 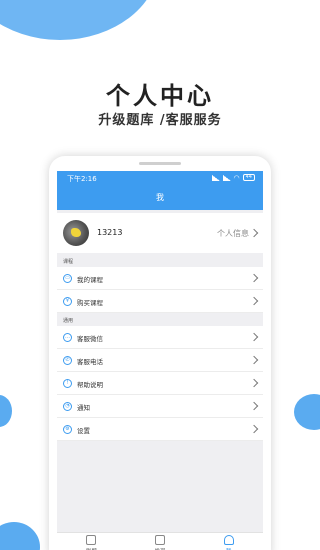 I want to click on bell-icon: ◔, so click(x=67, y=406).